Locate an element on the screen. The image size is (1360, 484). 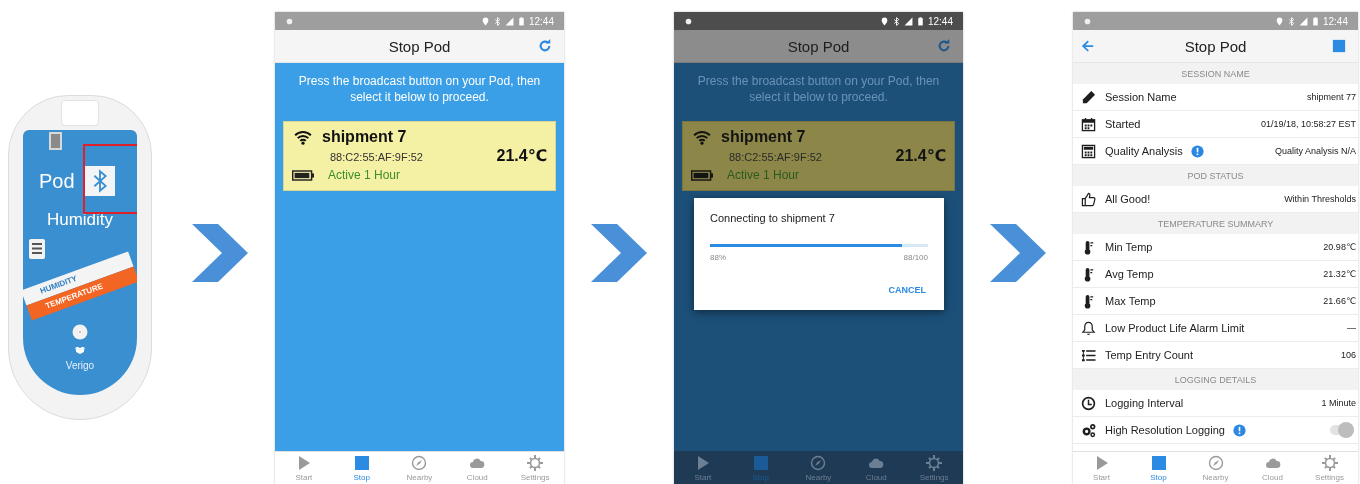
clock-icon is located at coordinates (1088, 403).